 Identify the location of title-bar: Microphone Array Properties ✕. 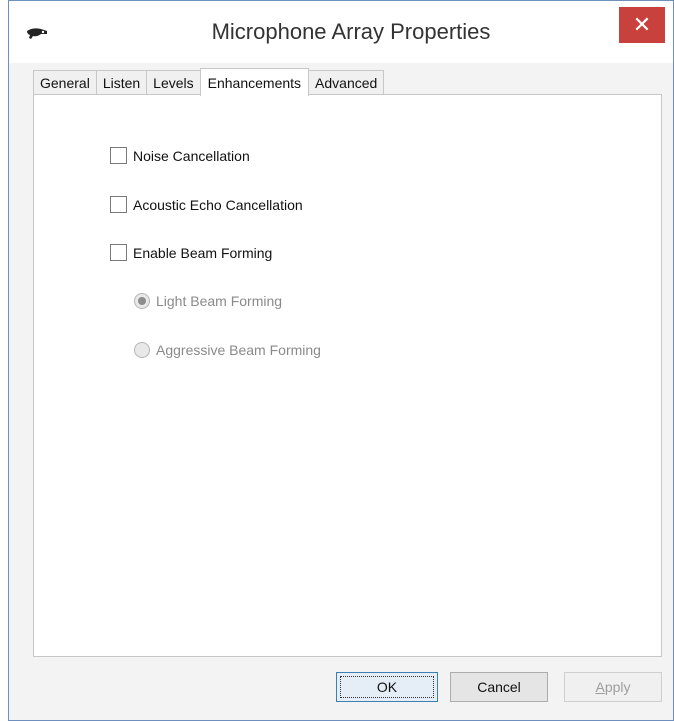
(341, 32).